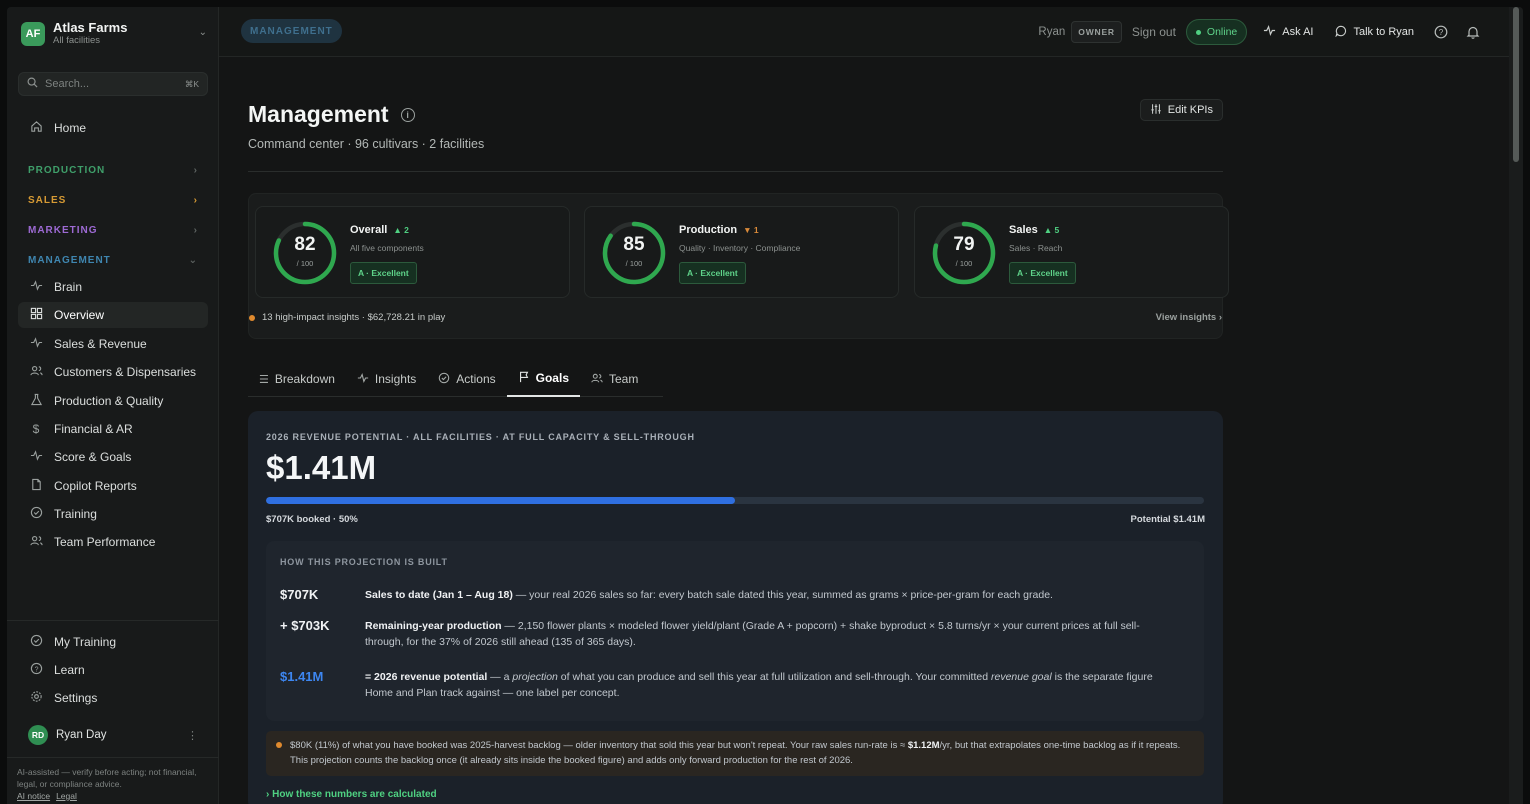  Describe the element at coordinates (1473, 32) in the screenshot. I see `bell-icon` at that location.